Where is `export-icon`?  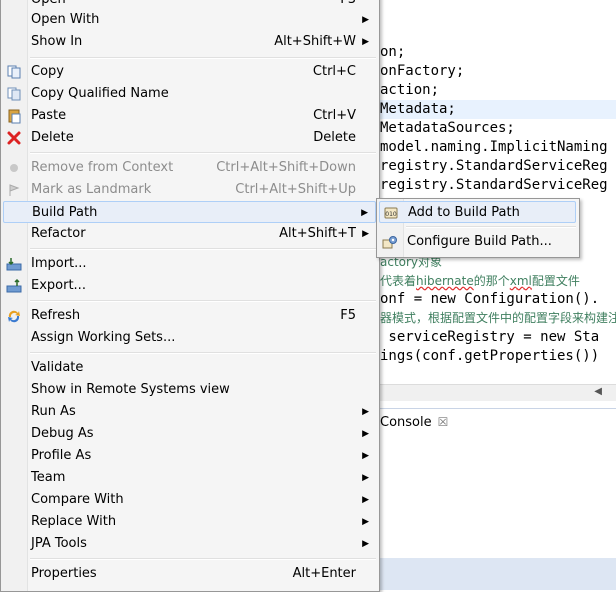 export-icon is located at coordinates (14, 285).